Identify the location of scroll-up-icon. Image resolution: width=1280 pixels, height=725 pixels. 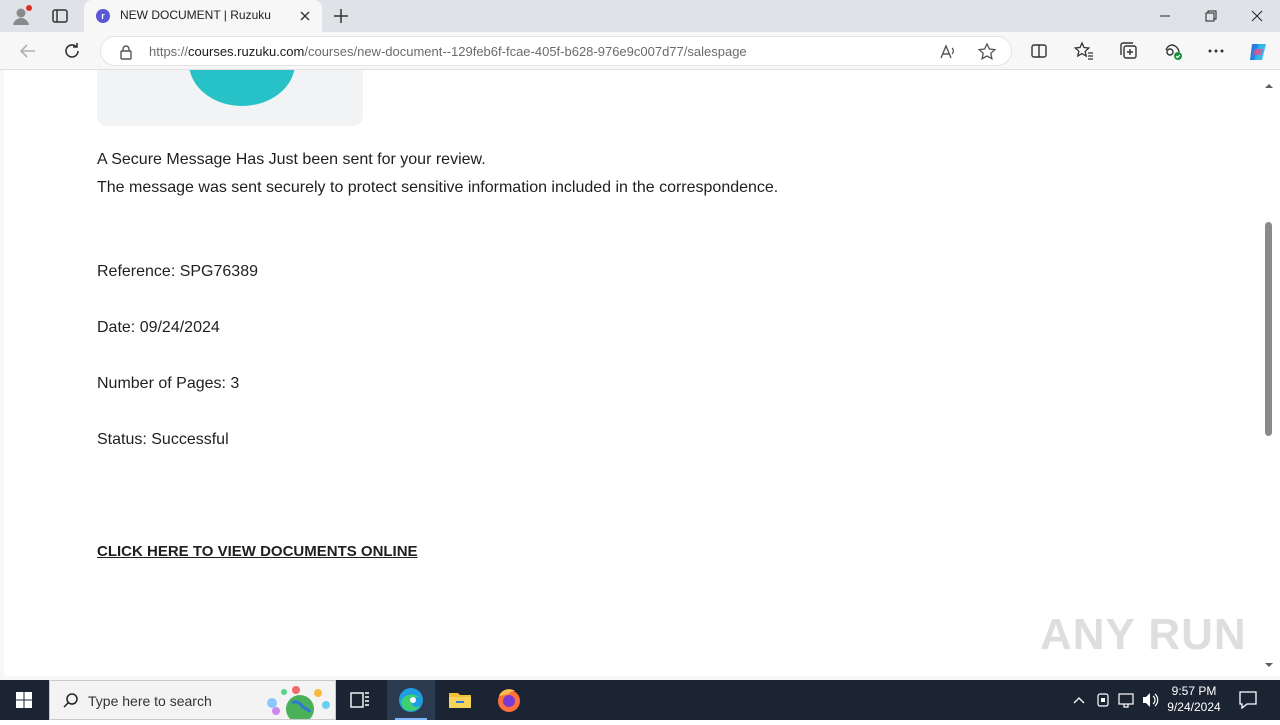
(1269, 83).